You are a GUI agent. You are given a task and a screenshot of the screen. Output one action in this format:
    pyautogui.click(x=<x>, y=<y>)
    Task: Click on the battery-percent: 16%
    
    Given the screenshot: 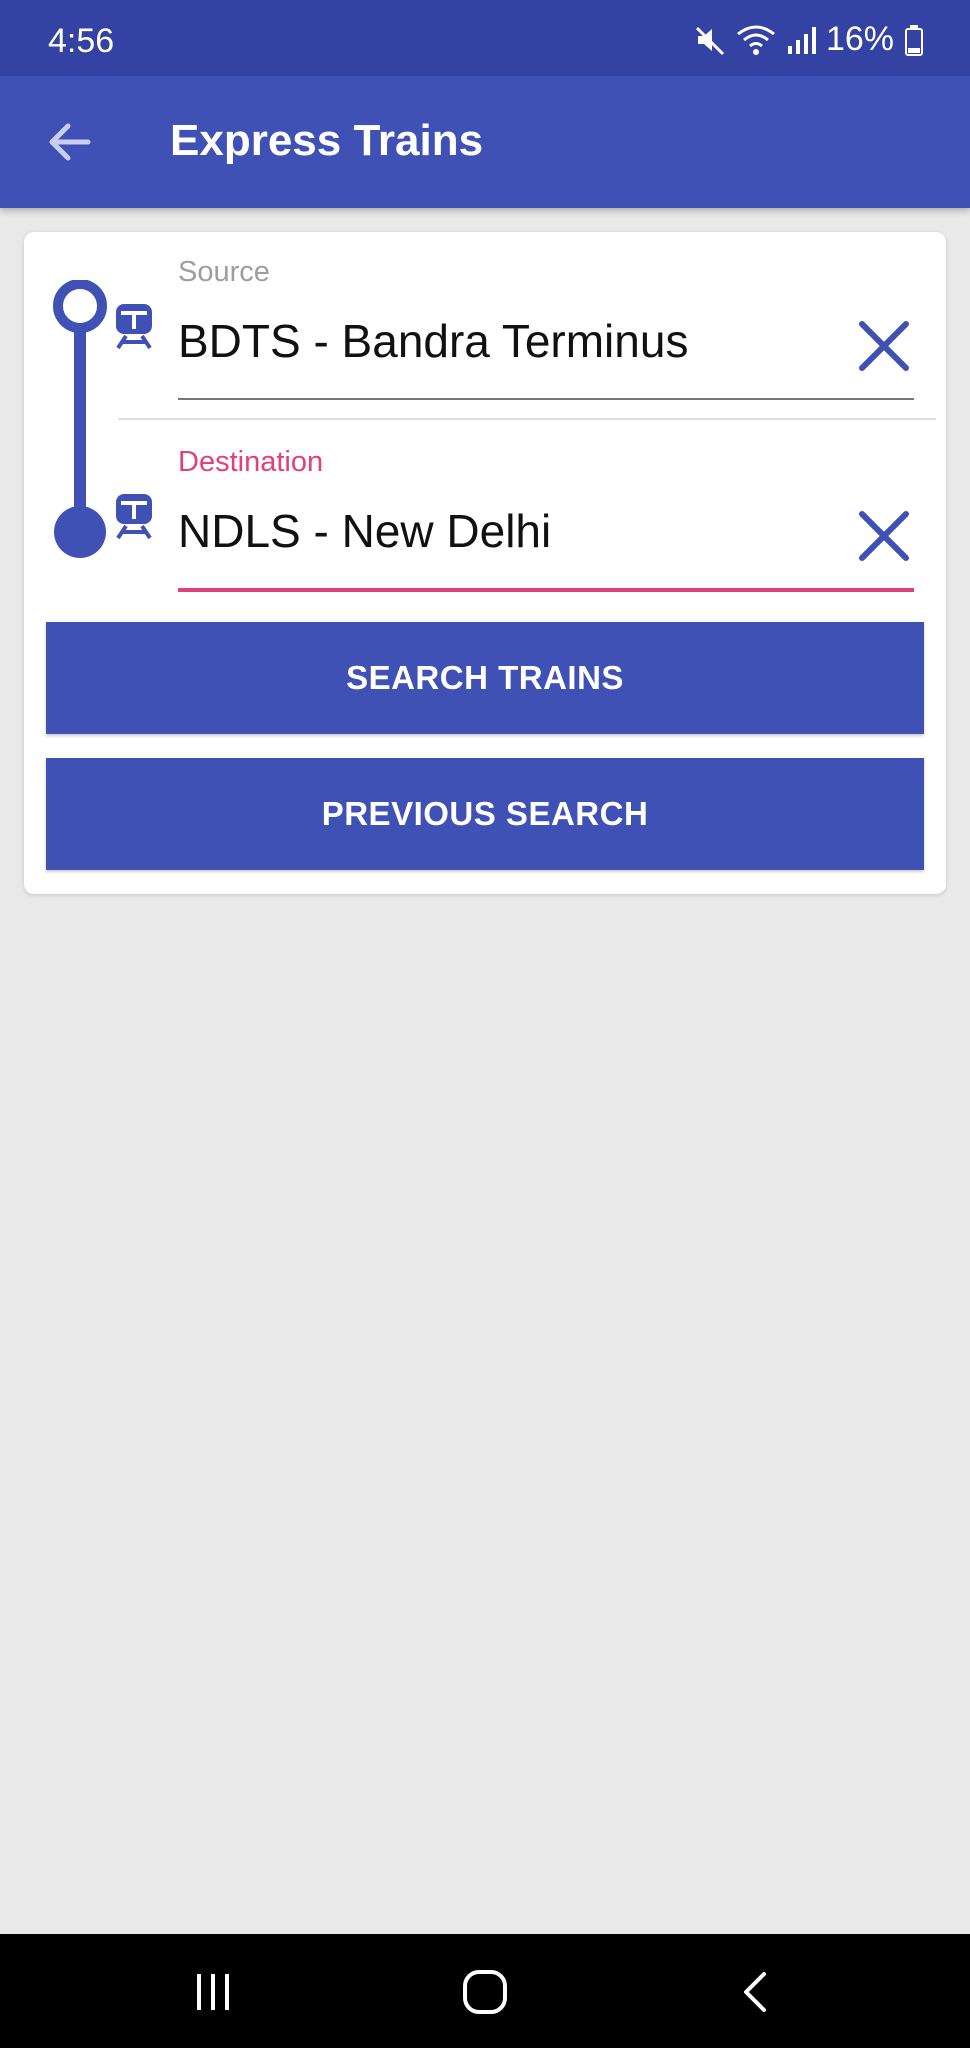 What is the action you would take?
    pyautogui.click(x=859, y=39)
    